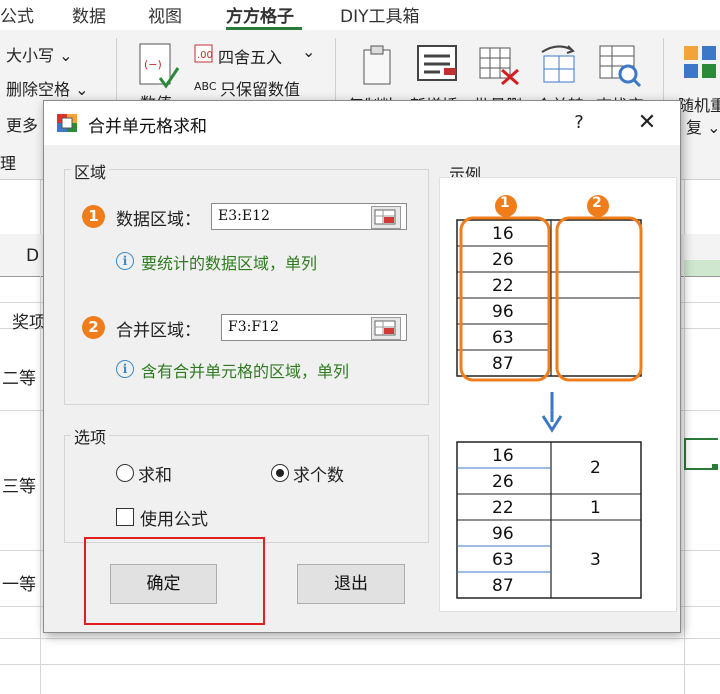  I want to click on column-header-d: D, so click(32, 256).